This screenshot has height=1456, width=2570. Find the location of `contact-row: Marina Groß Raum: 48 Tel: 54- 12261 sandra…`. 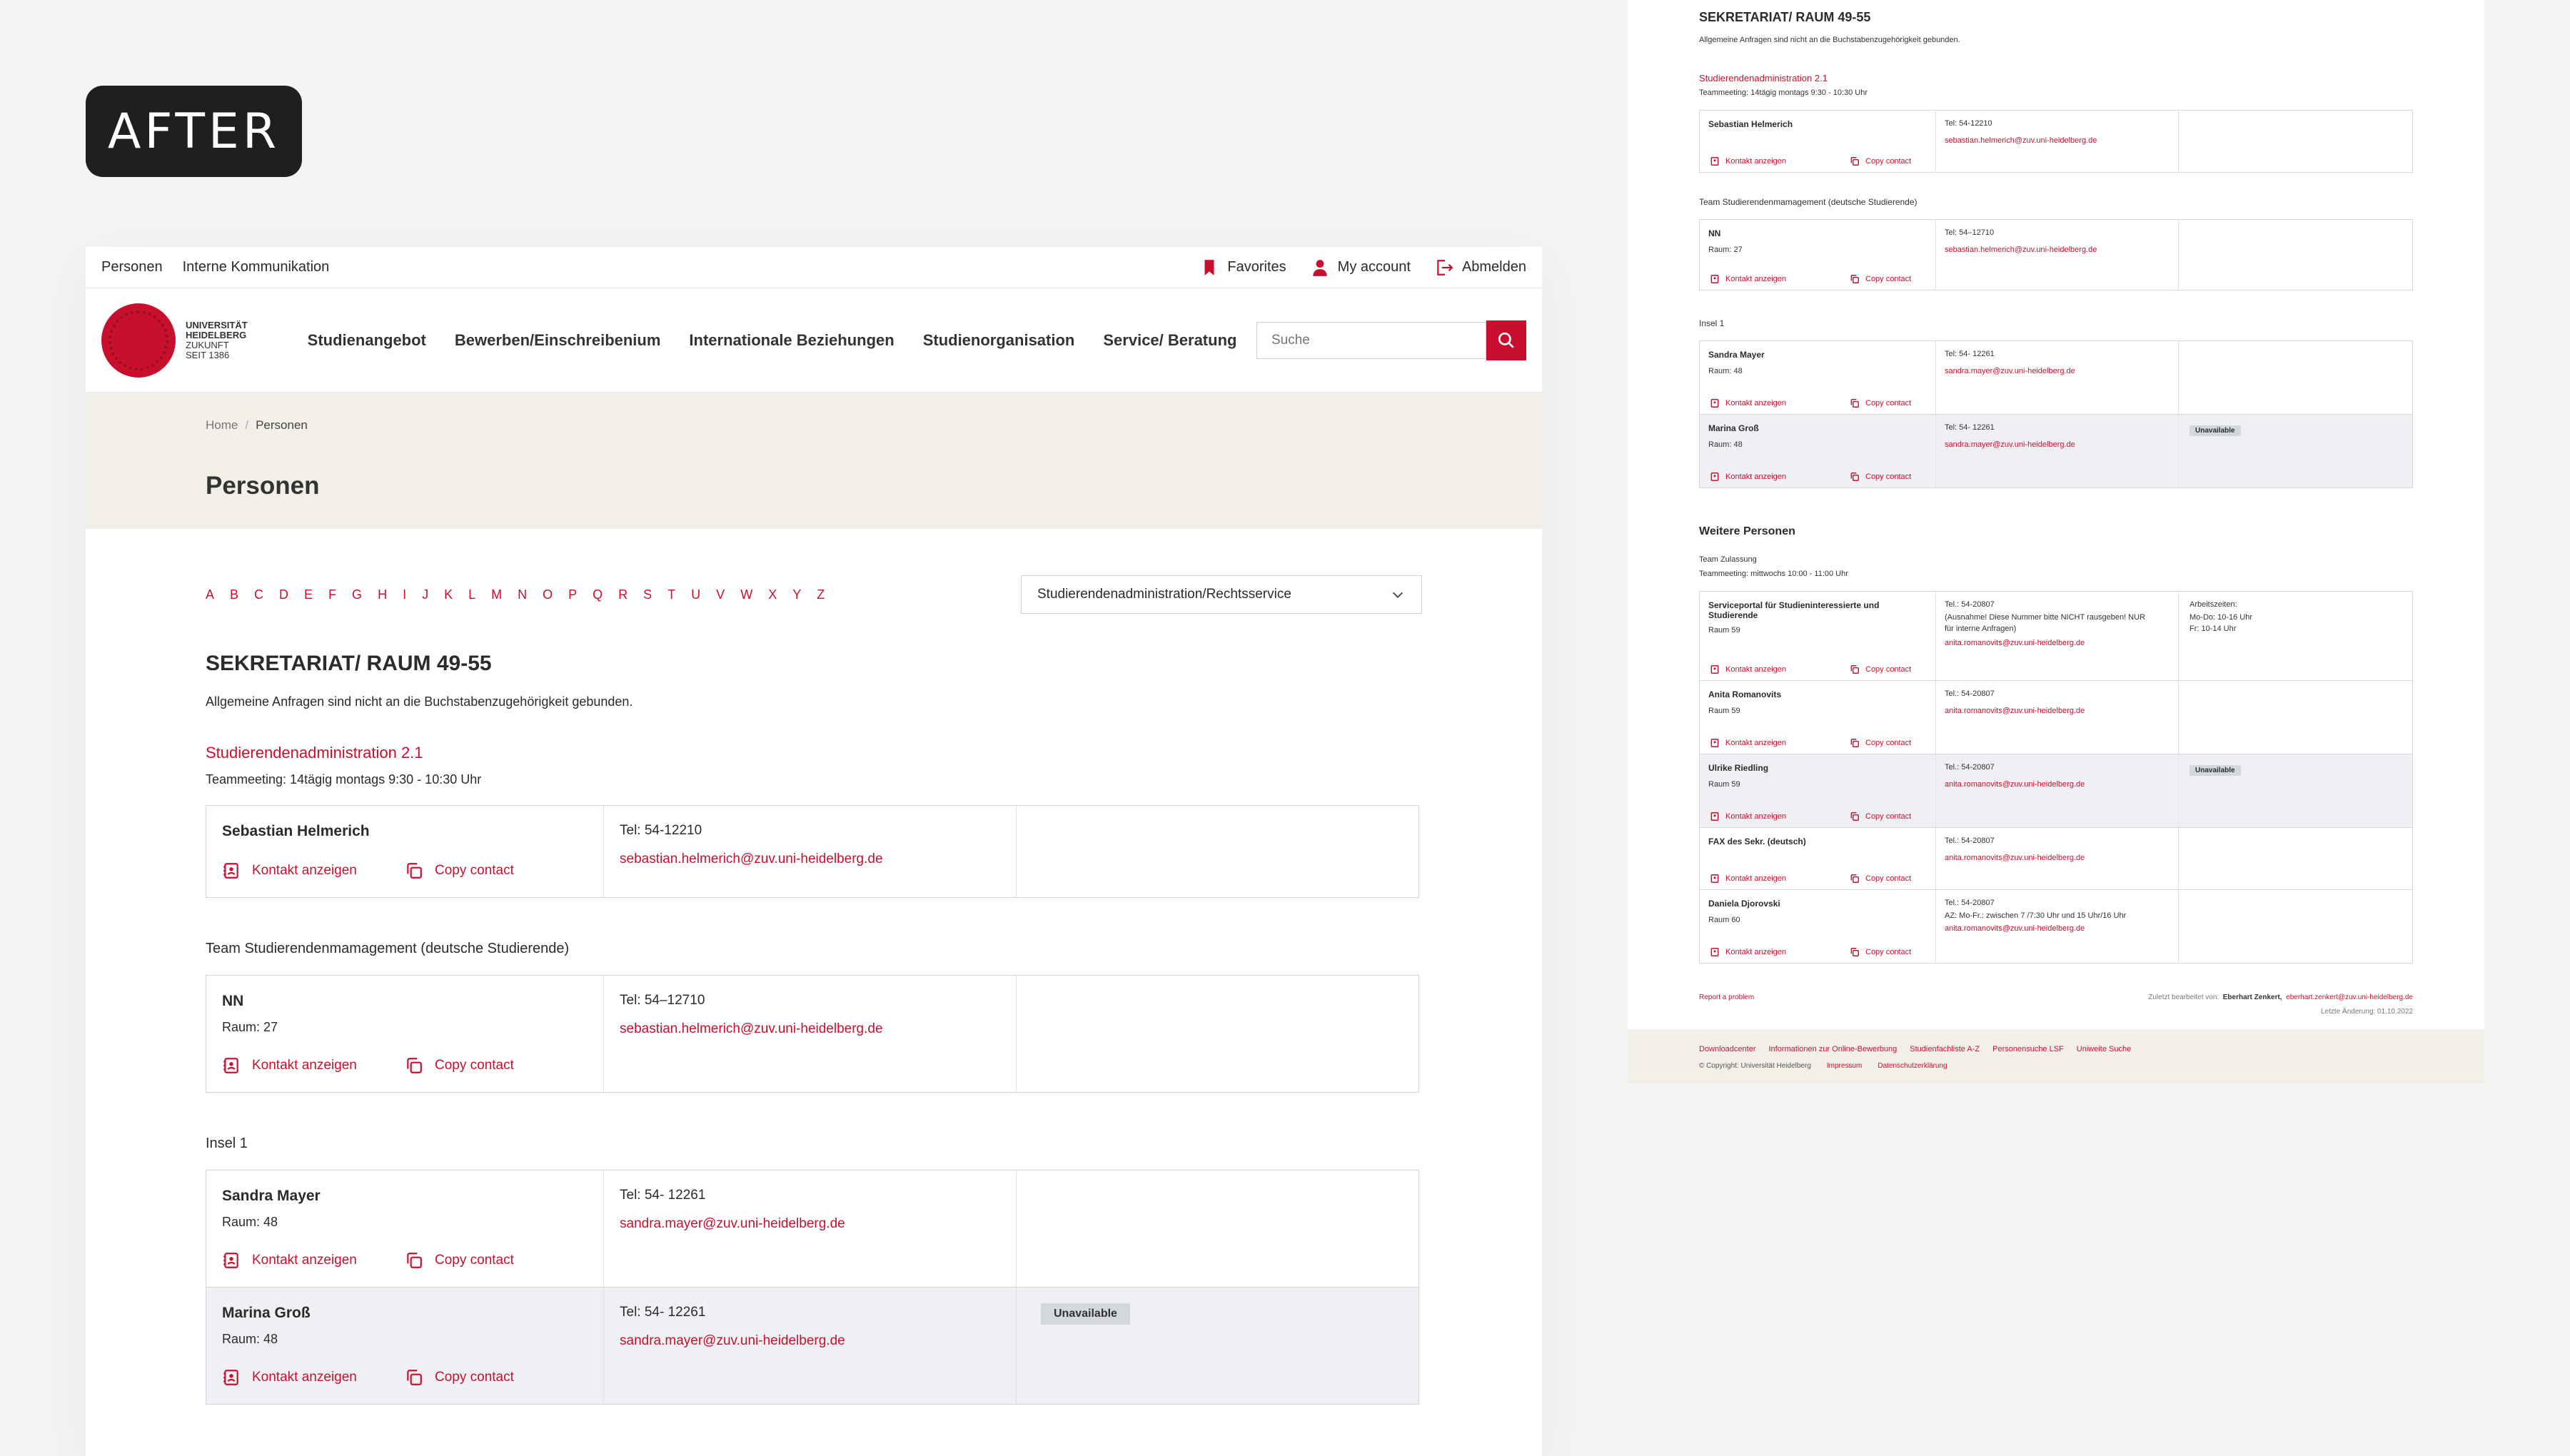

contact-row: Marina Groß Raum: 48 Tel: 54- 12261 sandra… is located at coordinates (2056, 451).